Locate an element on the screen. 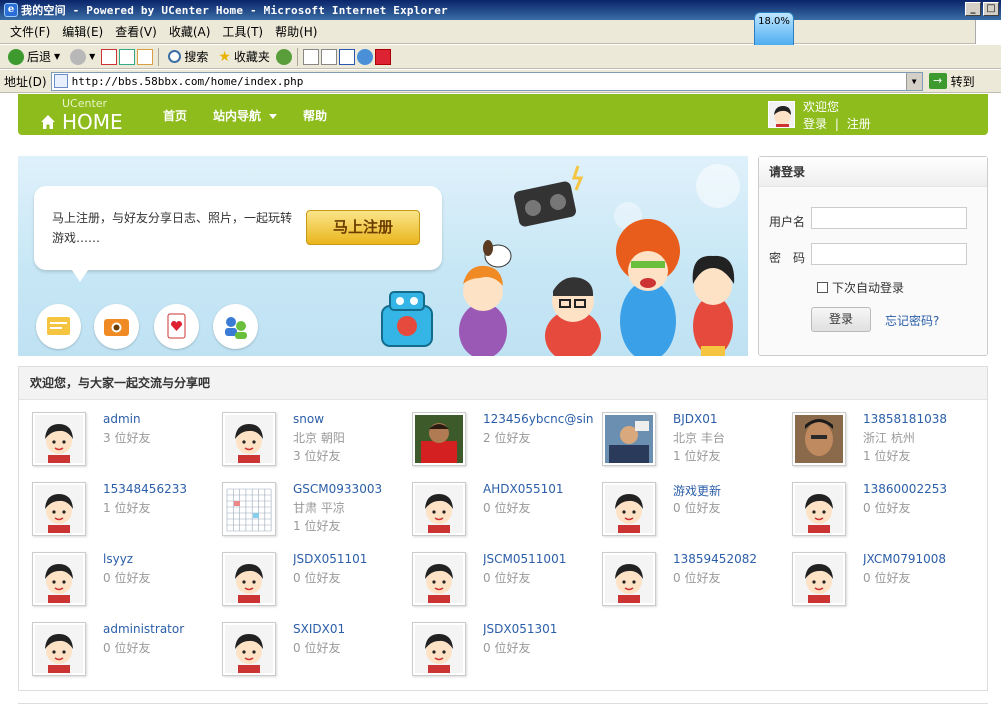  password-field is located at coordinates (889, 254).